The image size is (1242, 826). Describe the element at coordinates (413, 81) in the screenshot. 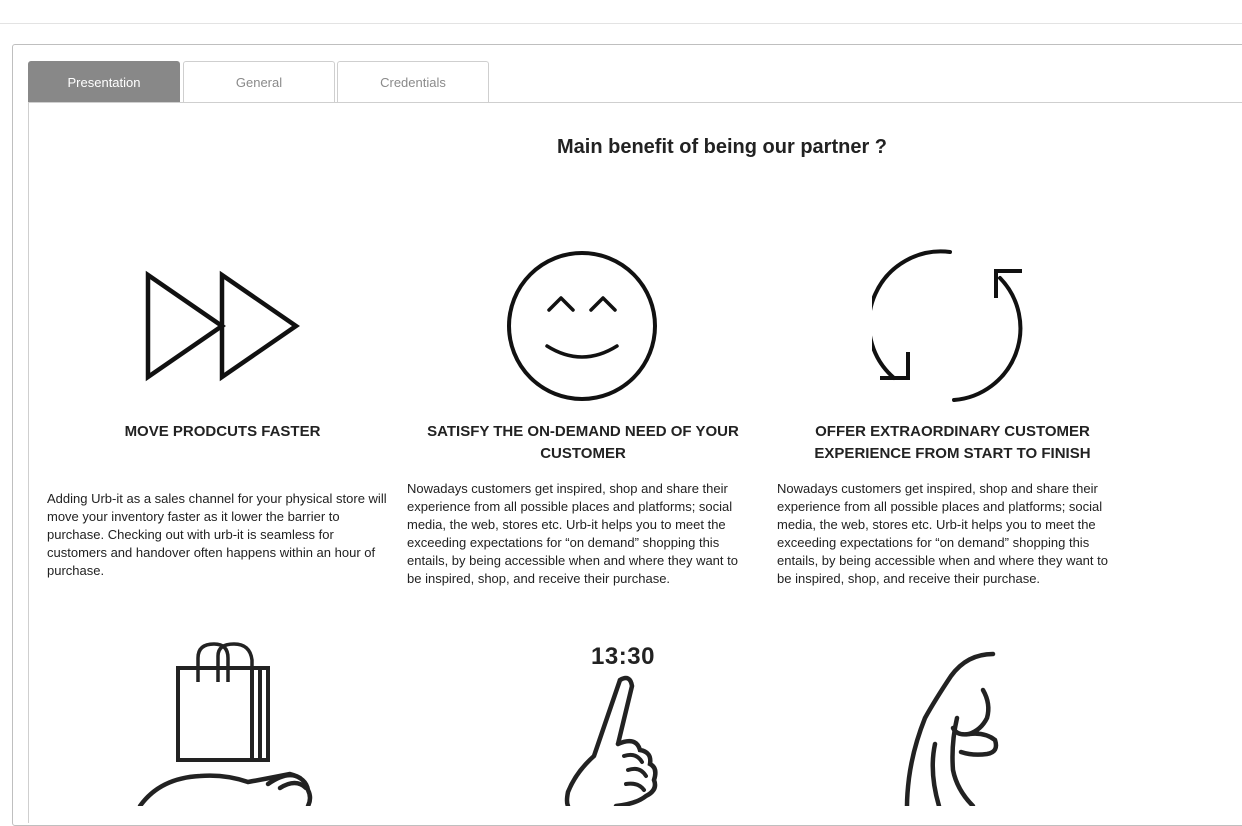

I see `tab-credentials: Credentials` at that location.